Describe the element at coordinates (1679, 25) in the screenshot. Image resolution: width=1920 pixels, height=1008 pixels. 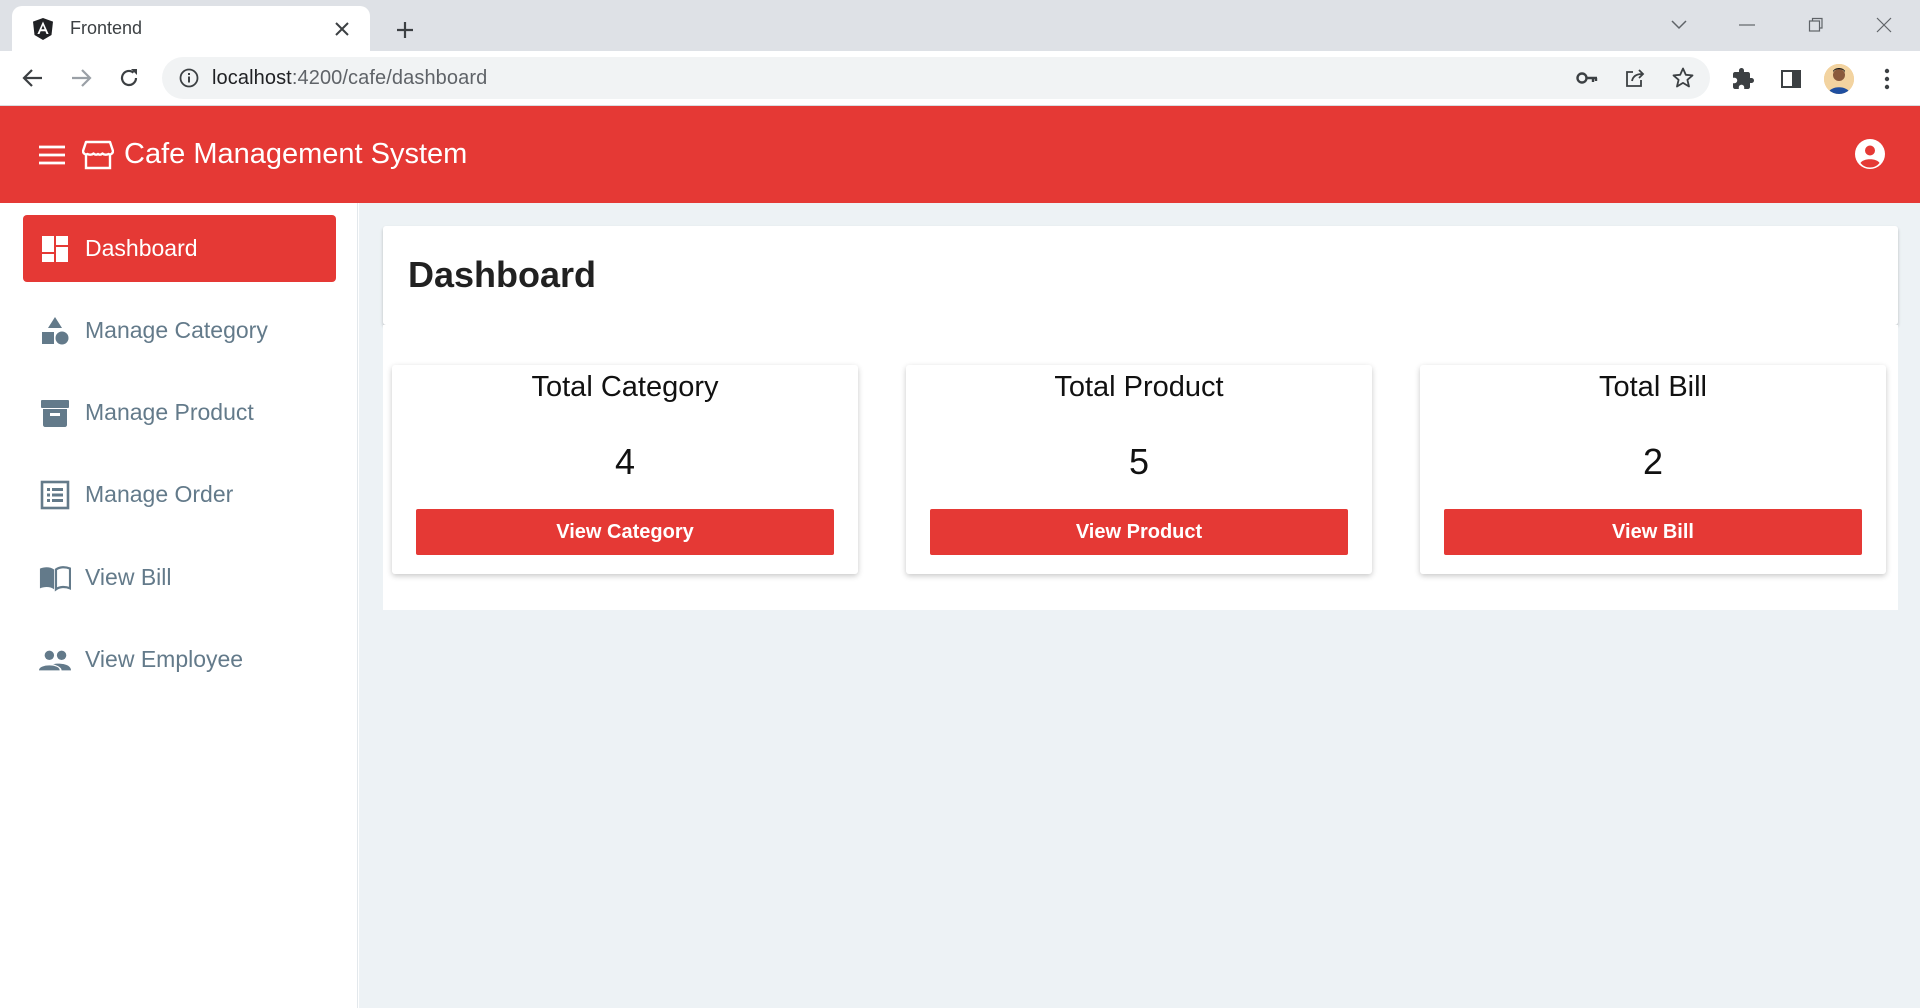
I see `tab-search-icon` at that location.